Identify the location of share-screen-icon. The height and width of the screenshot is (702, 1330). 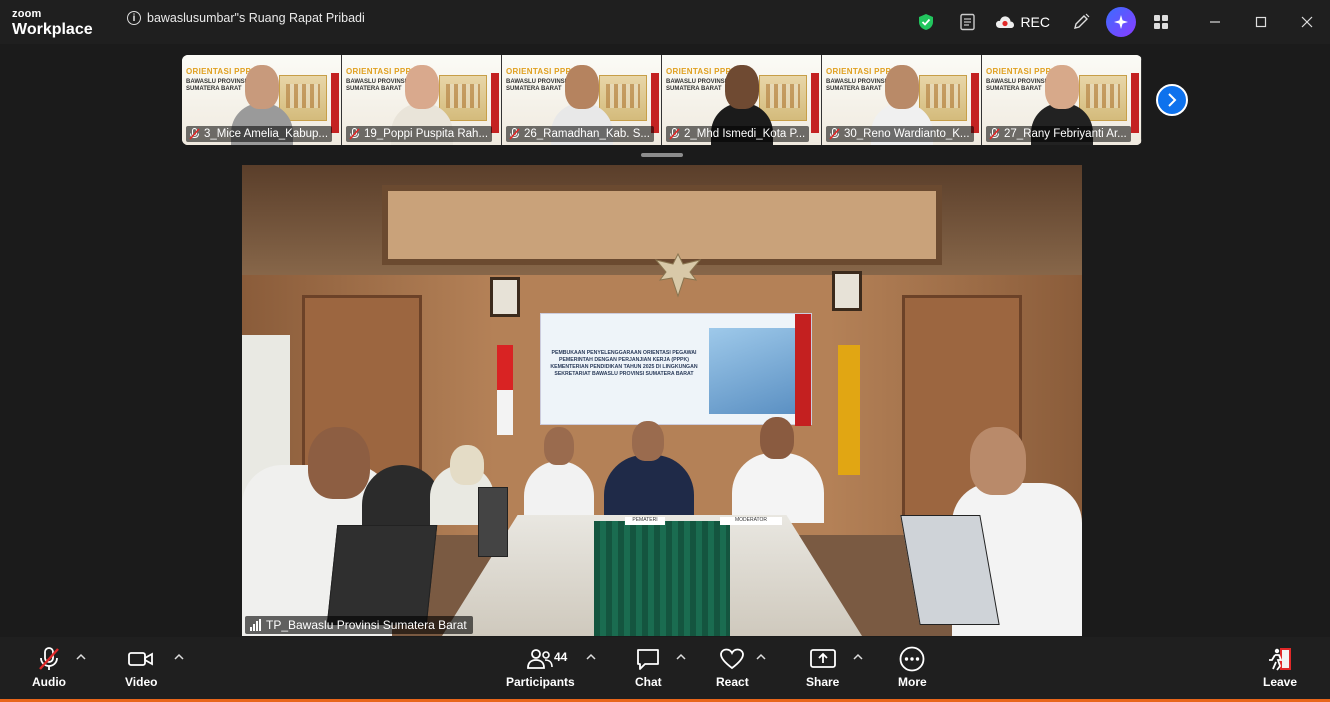
(822, 658).